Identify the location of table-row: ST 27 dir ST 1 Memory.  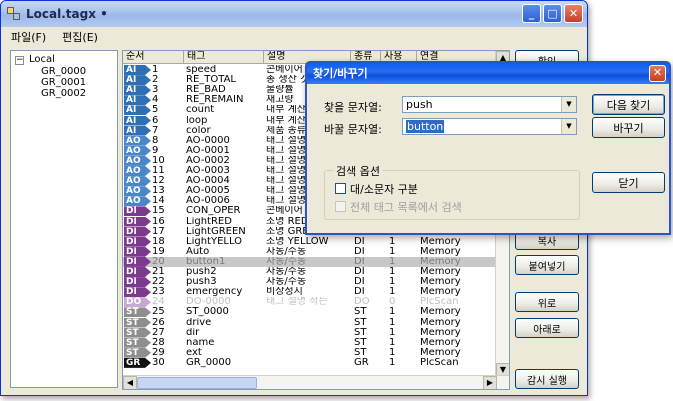
(310, 332).